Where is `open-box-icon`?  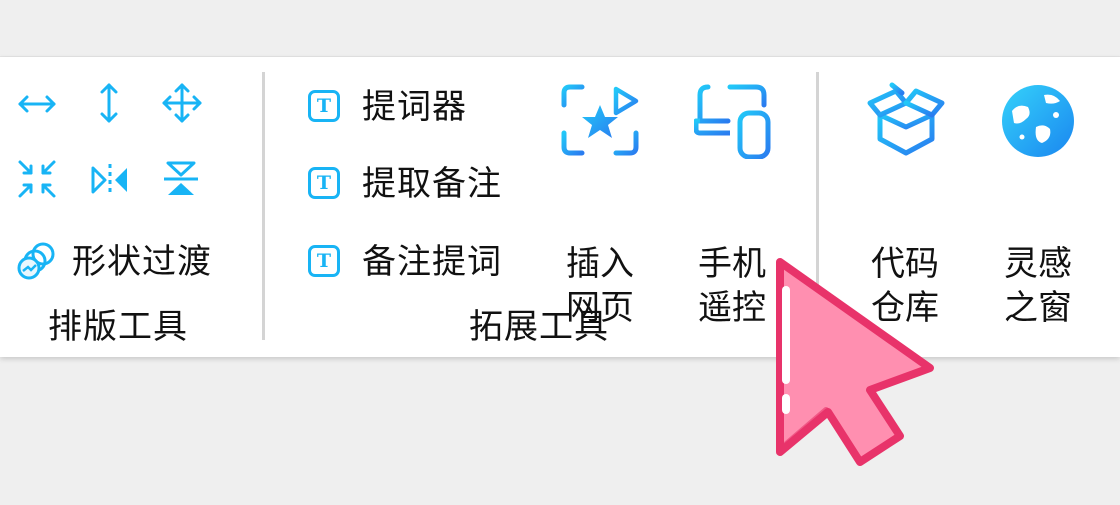 open-box-icon is located at coordinates (906, 119).